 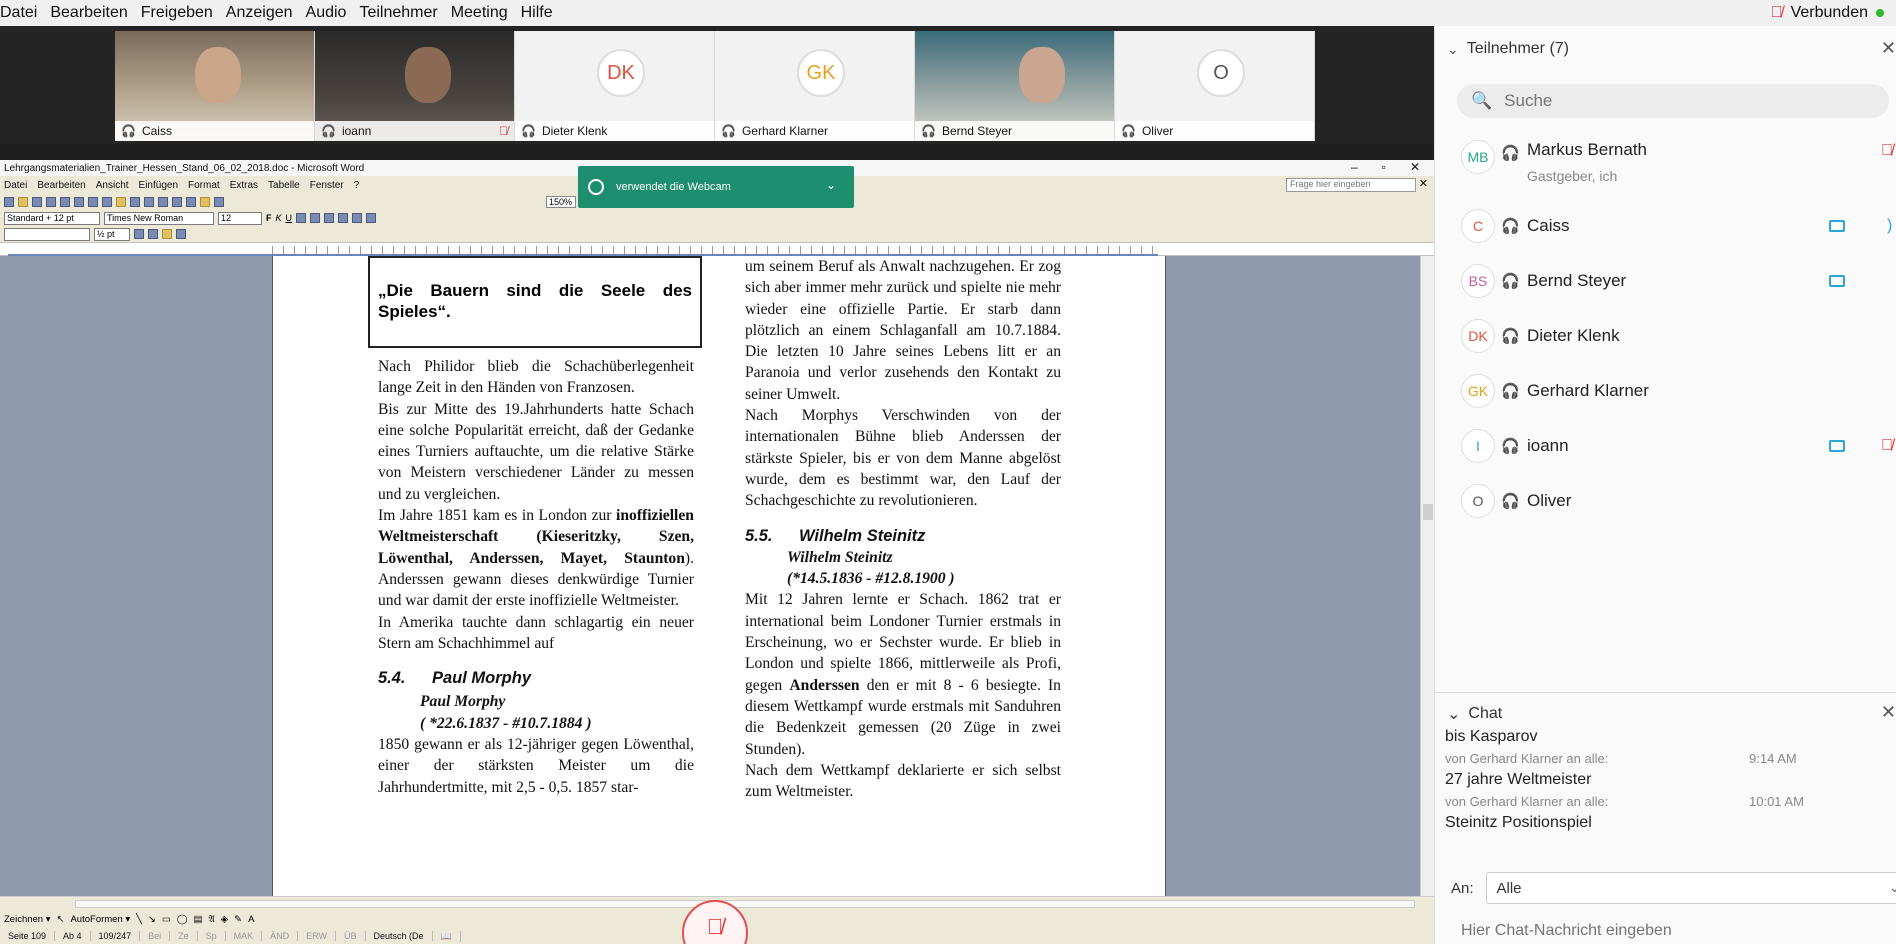 I want to click on line-color-icon, so click(x=139, y=234).